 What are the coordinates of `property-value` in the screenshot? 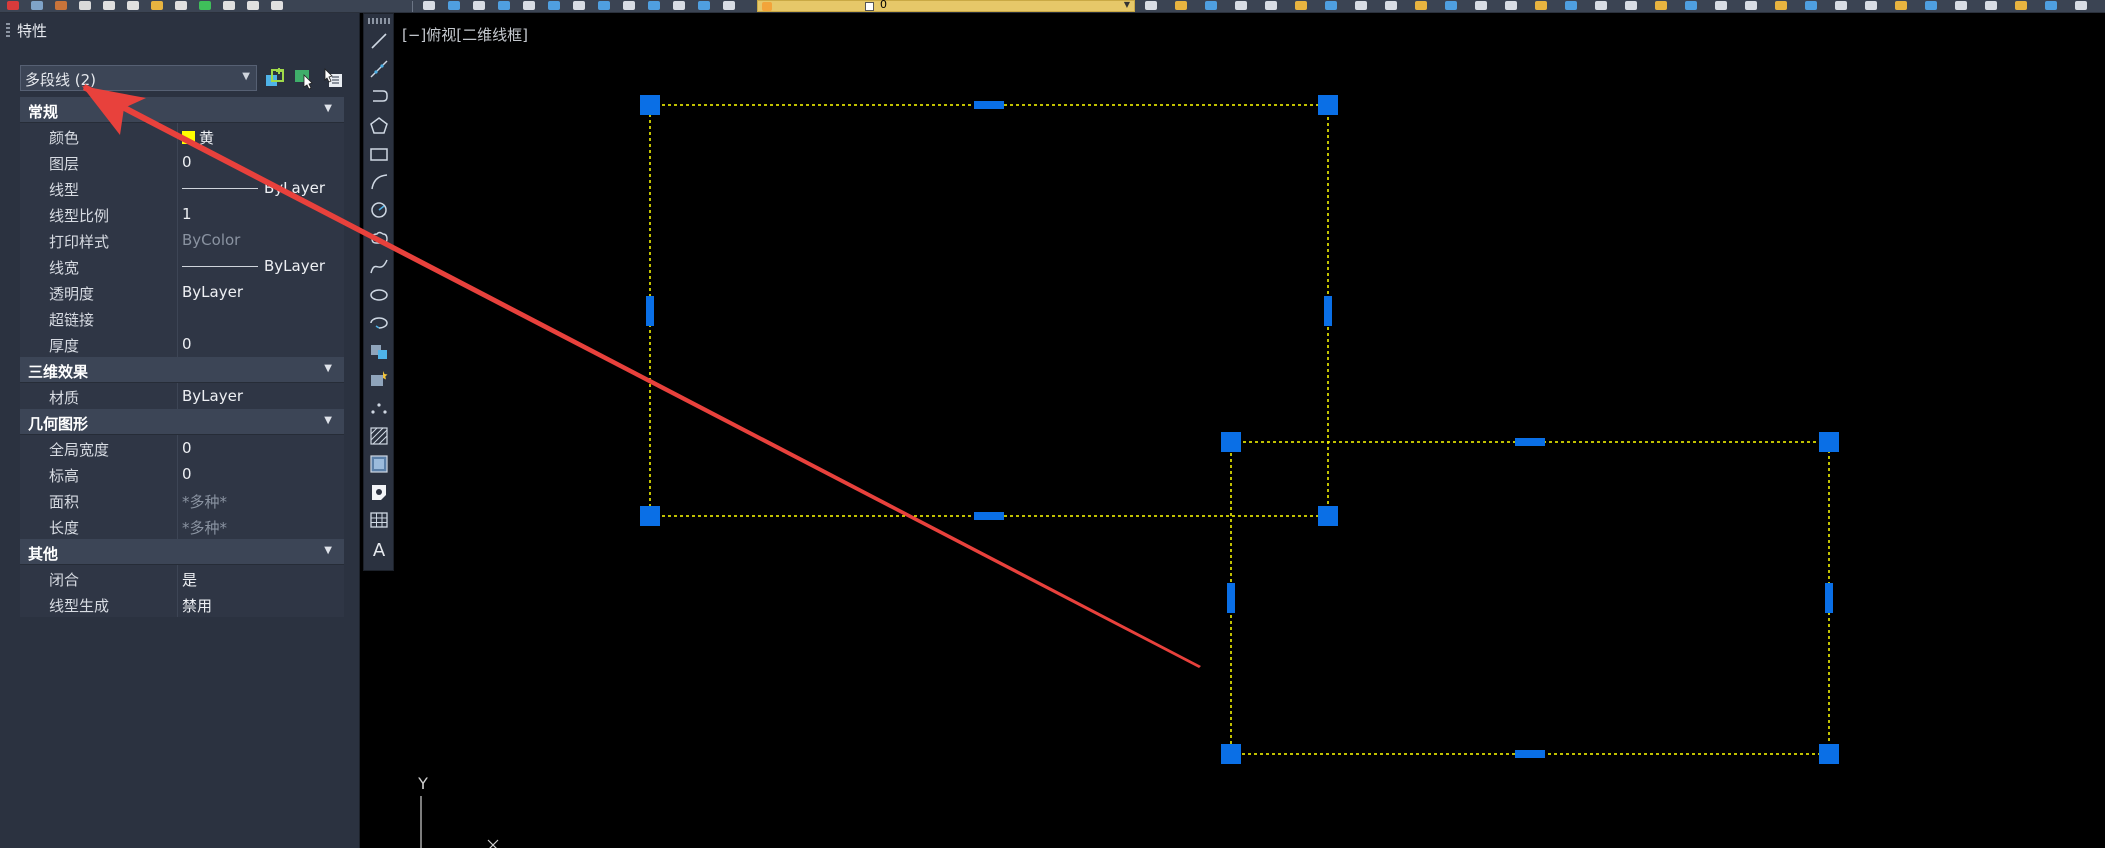 It's located at (261, 318).